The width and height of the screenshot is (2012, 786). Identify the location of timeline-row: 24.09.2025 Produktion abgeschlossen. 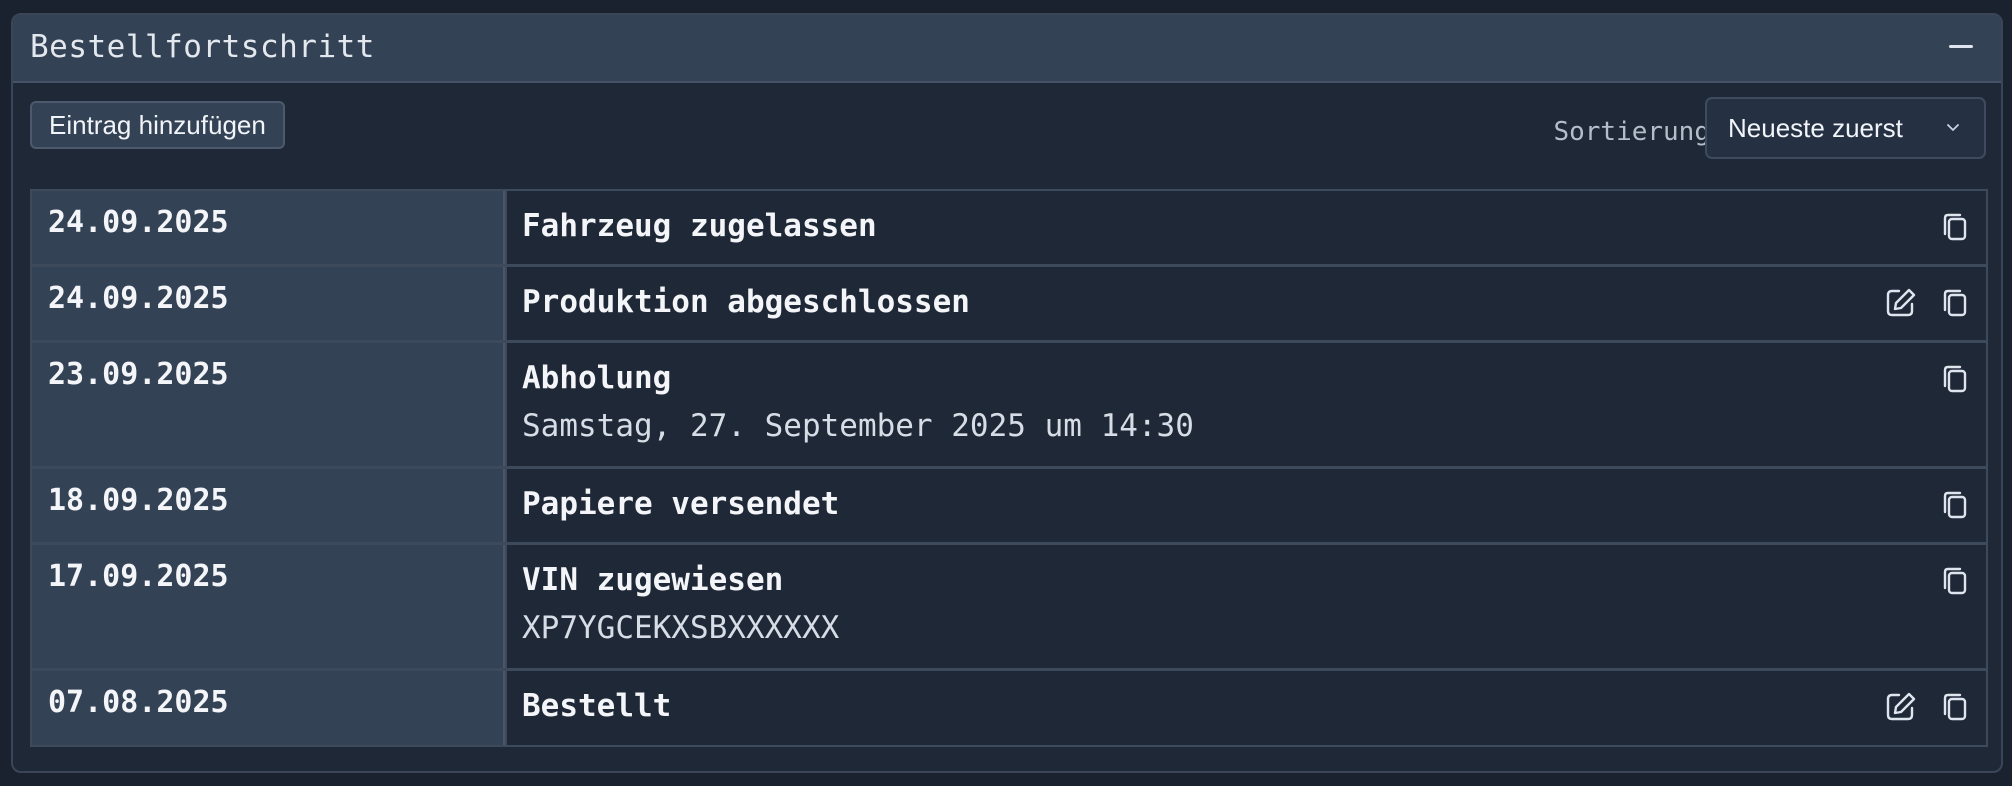
(1009, 305).